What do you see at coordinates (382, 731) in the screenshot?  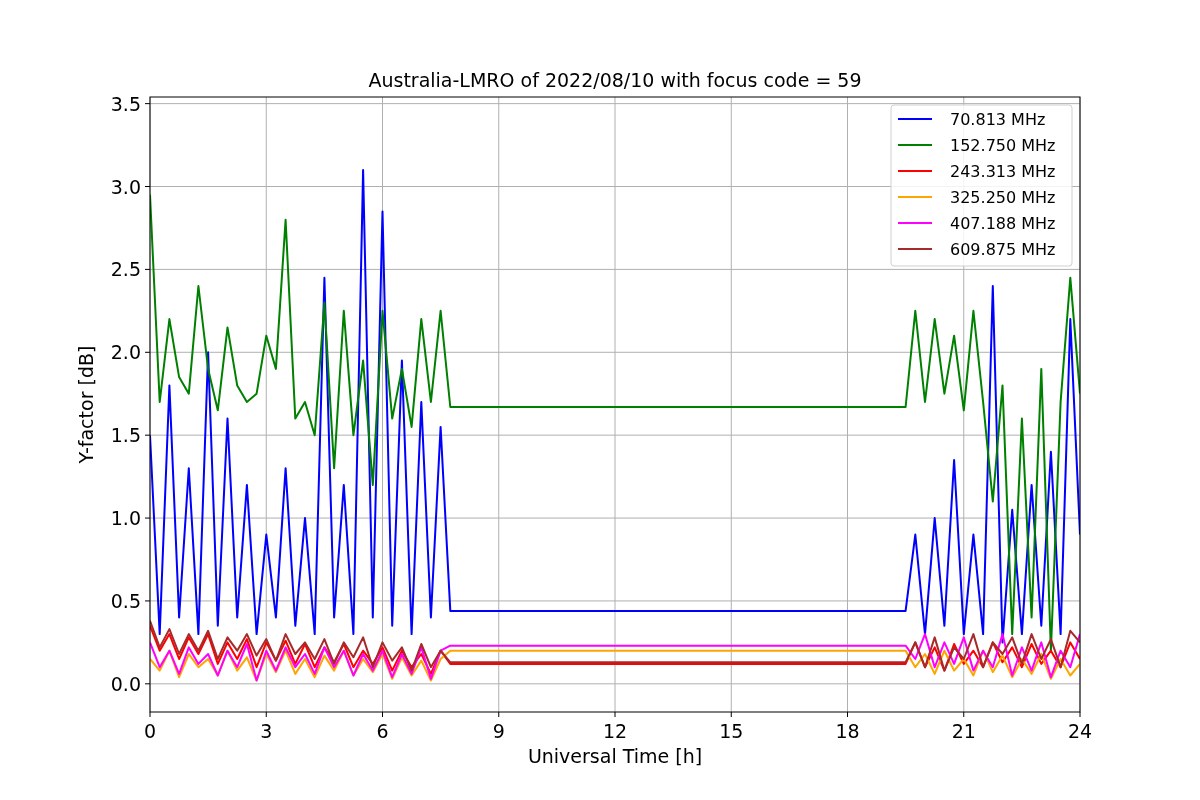 I see `tick-label: 6` at bounding box center [382, 731].